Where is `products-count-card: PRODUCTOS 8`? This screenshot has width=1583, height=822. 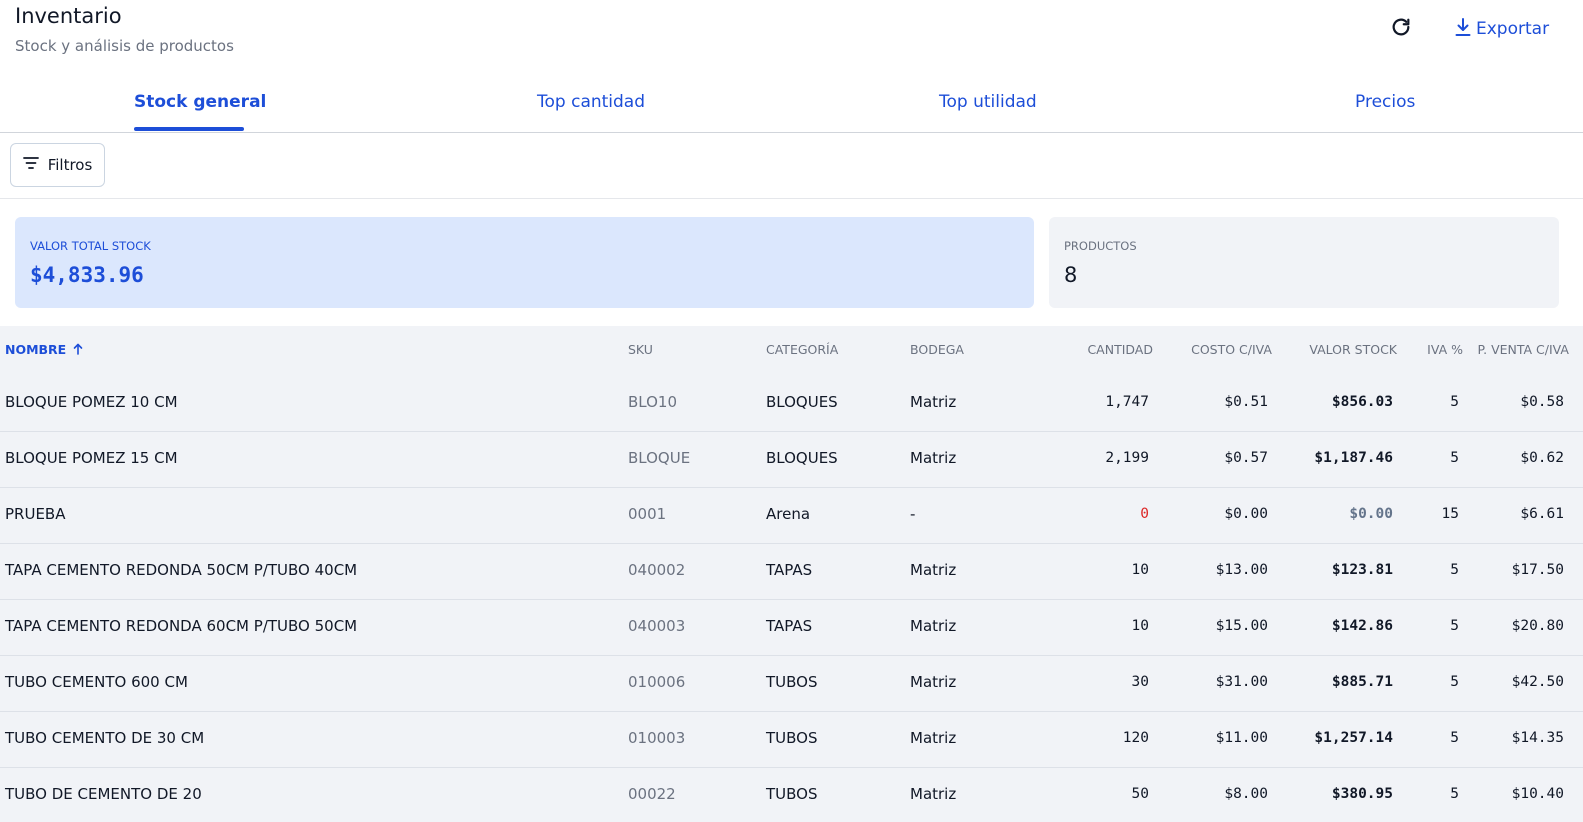 products-count-card: PRODUCTOS 8 is located at coordinates (1304, 262).